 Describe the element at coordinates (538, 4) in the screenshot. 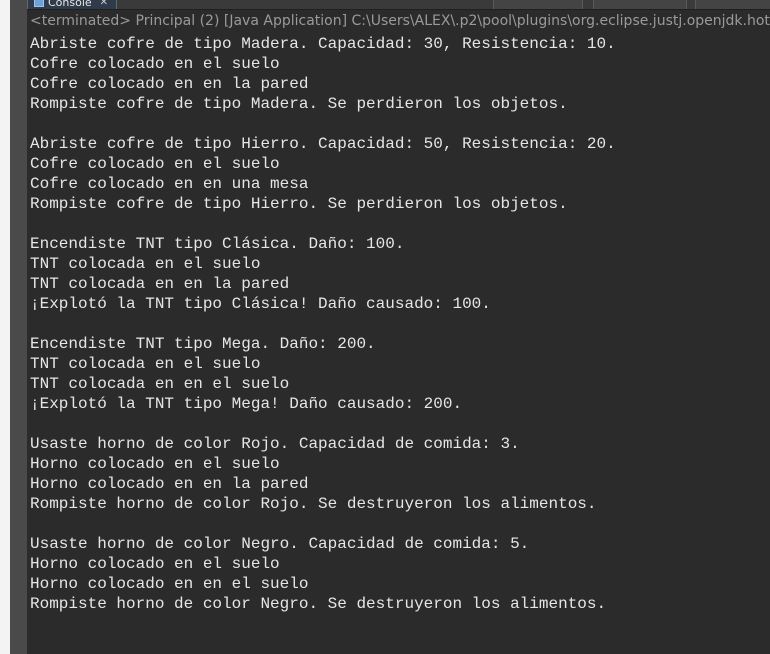

I see `console-toolbar-left` at that location.